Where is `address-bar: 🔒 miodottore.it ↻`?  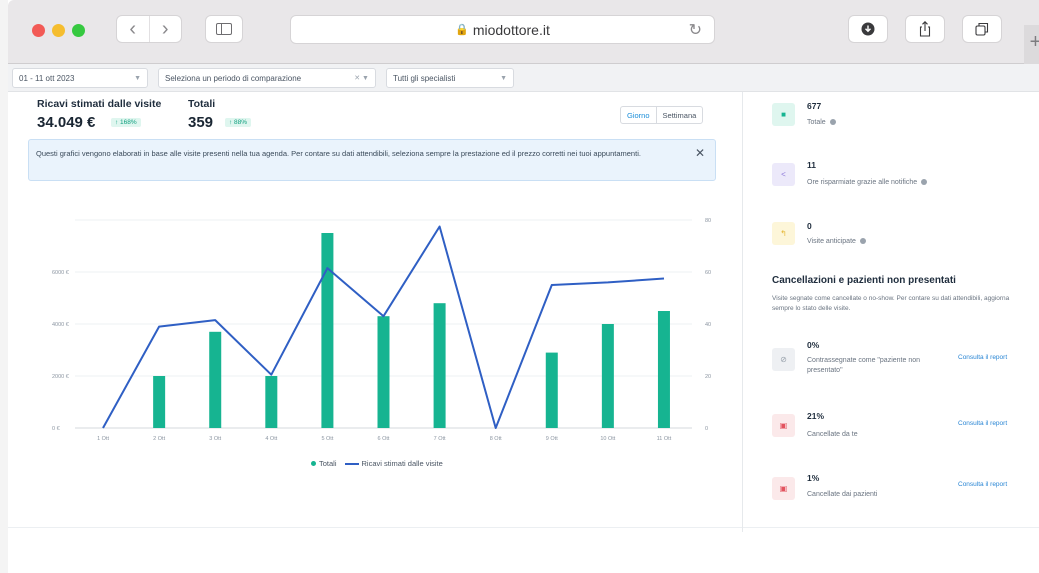 address-bar: 🔒 miodottore.it ↻ is located at coordinates (502, 29).